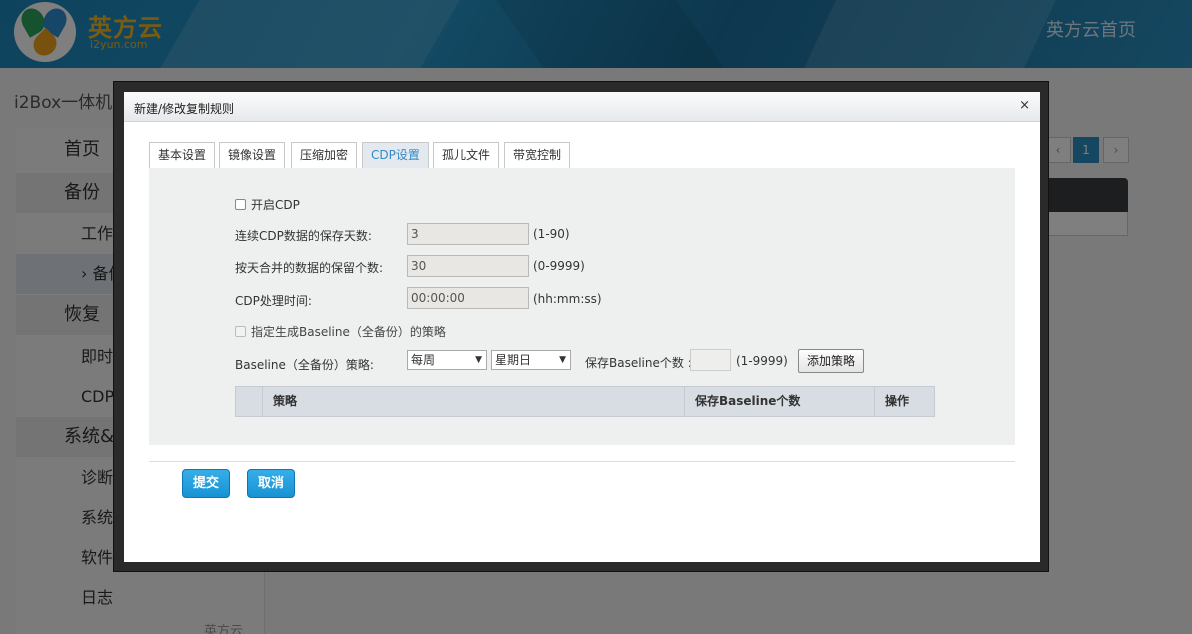 The height and width of the screenshot is (634, 1192). What do you see at coordinates (182, 155) in the screenshot?
I see `tab-basic-settings: 基本设置` at bounding box center [182, 155].